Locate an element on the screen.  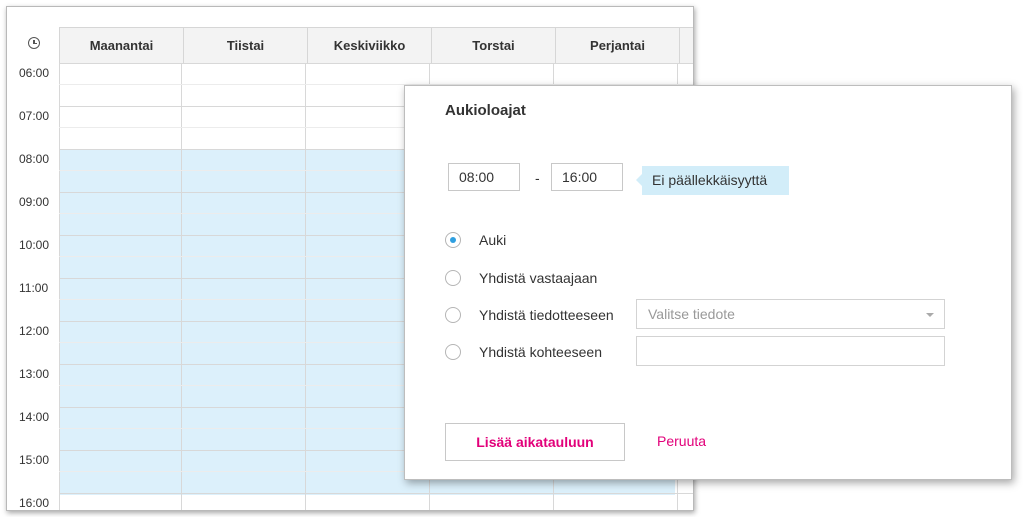
option-target: Yhdistä kohteeseen is located at coordinates (523, 352).